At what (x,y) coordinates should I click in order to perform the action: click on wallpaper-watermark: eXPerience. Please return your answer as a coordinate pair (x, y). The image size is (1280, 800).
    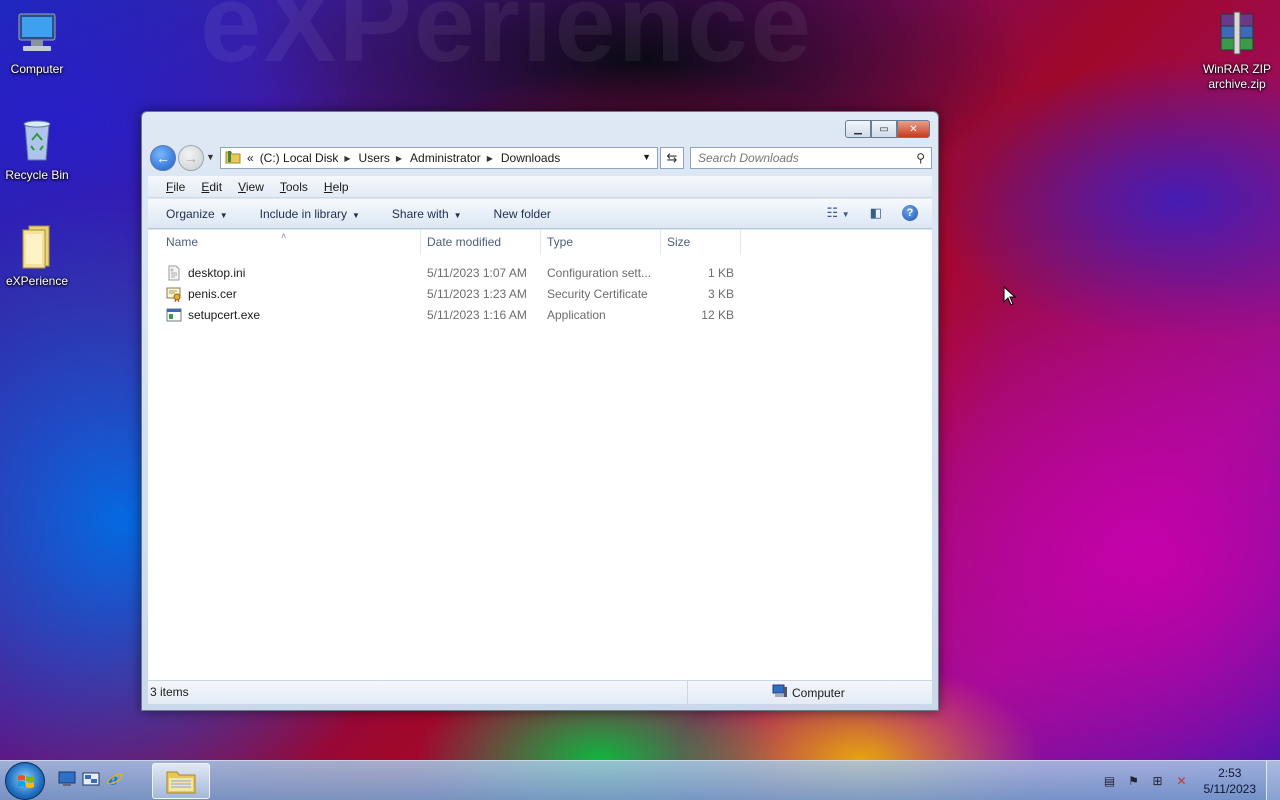
    Looking at the image, I should click on (507, 42).